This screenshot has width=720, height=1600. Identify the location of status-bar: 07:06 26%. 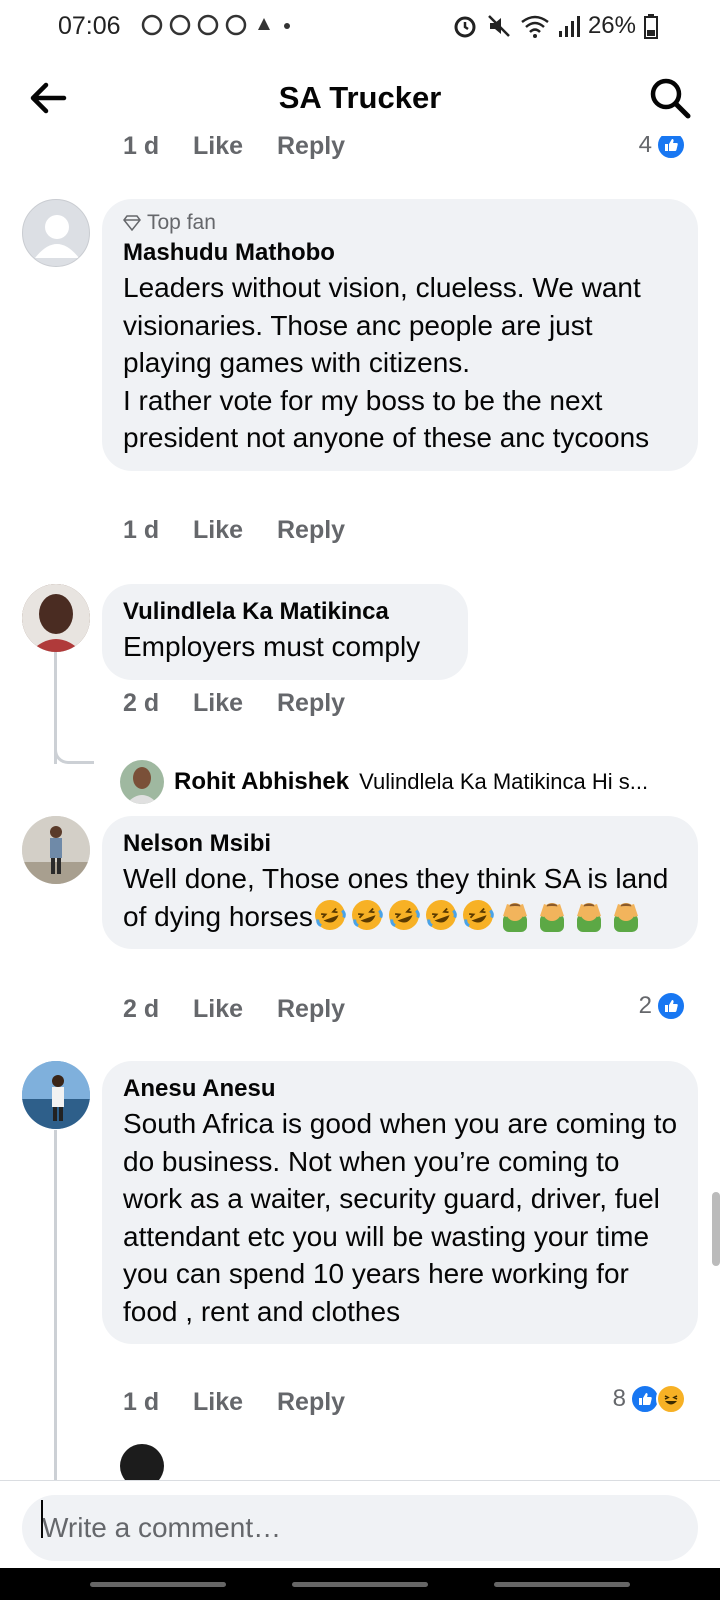
(360, 26).